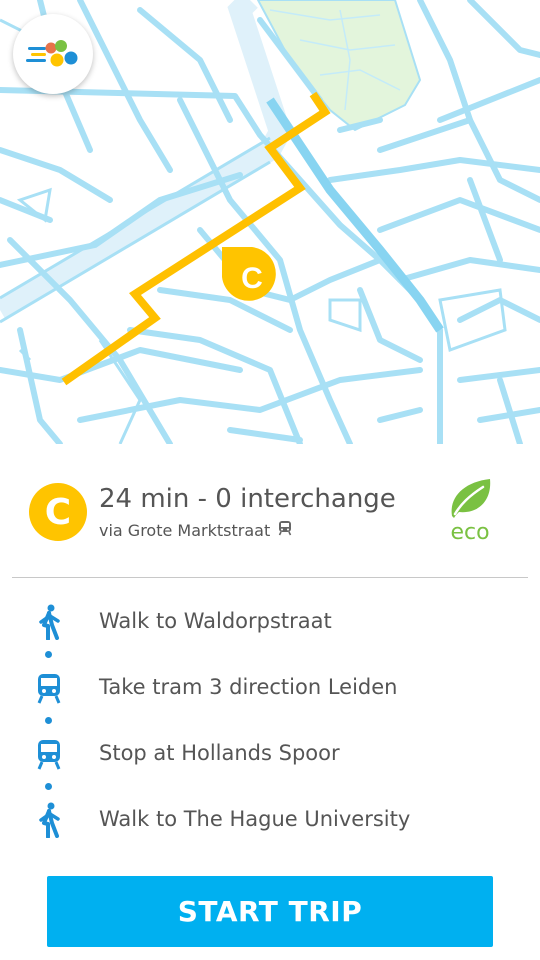 This screenshot has height=960, width=540. I want to click on route-badge: C, so click(58, 512).